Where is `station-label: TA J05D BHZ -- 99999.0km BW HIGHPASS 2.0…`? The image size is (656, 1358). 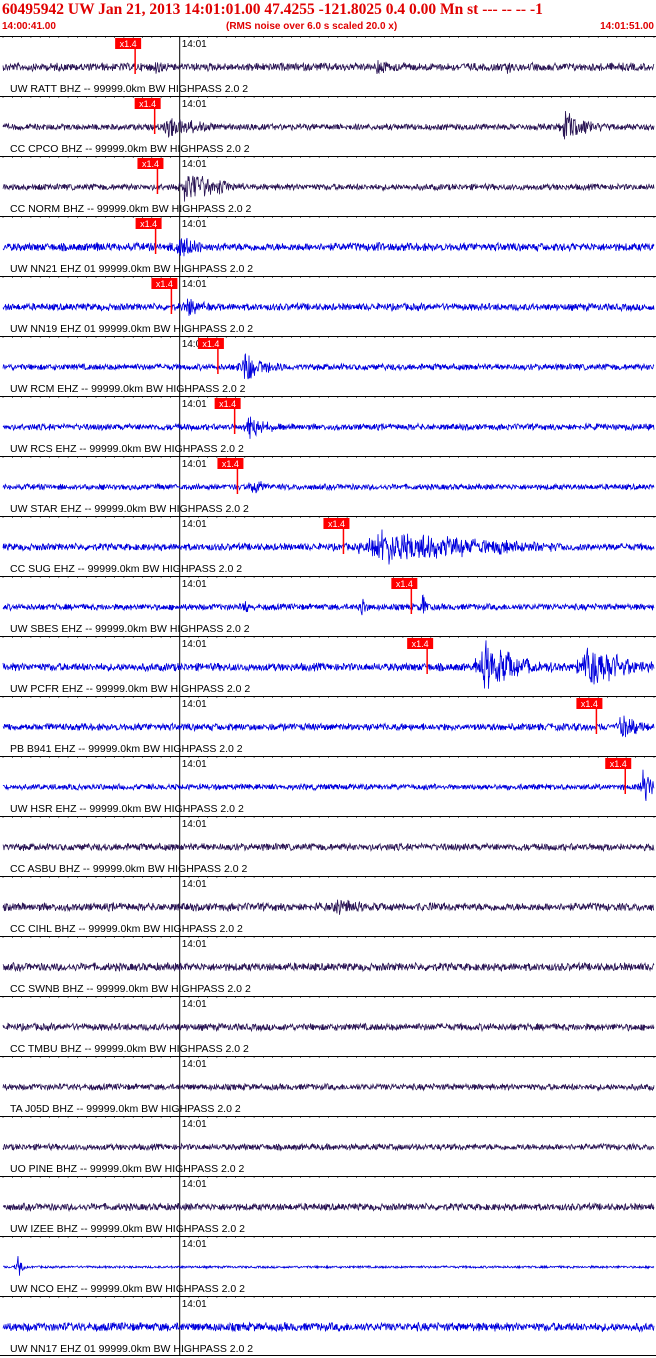 station-label: TA J05D BHZ -- 99999.0km BW HIGHPASS 2.0… is located at coordinates (125, 1109).